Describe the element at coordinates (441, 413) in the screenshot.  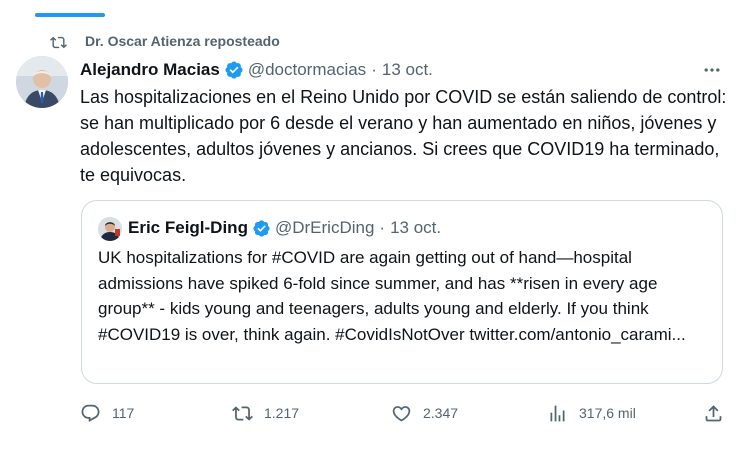
I see `like-count: 2.347` at that location.